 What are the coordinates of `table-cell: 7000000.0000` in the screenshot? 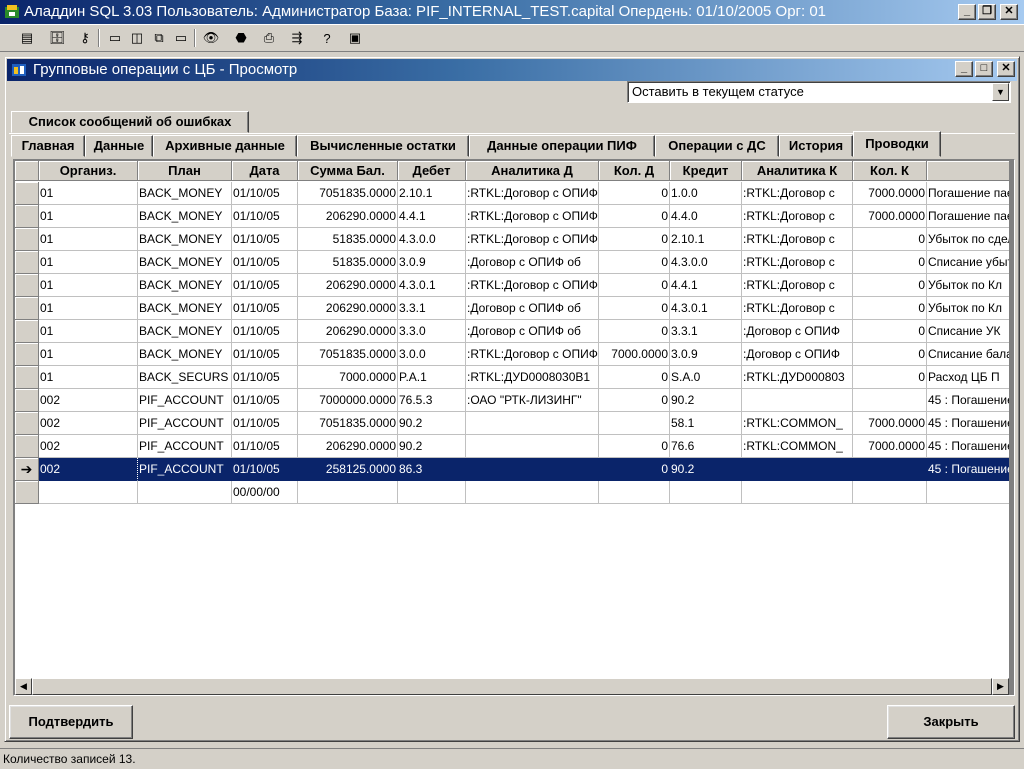 It's located at (348, 400).